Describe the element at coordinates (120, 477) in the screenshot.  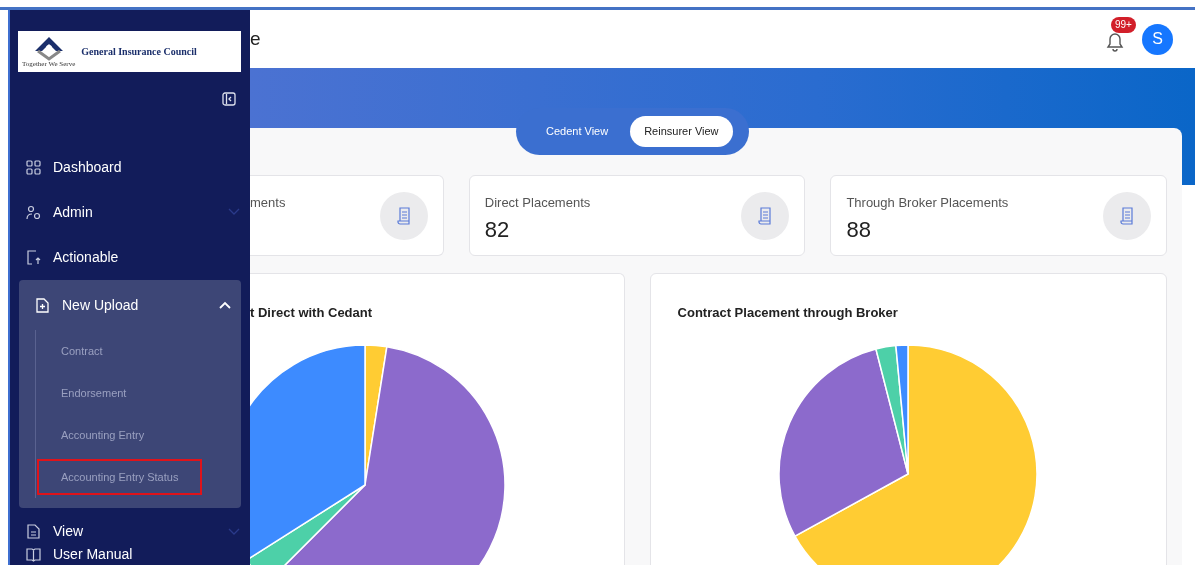
I see `submenu-item: Accounting Entry Status` at that location.